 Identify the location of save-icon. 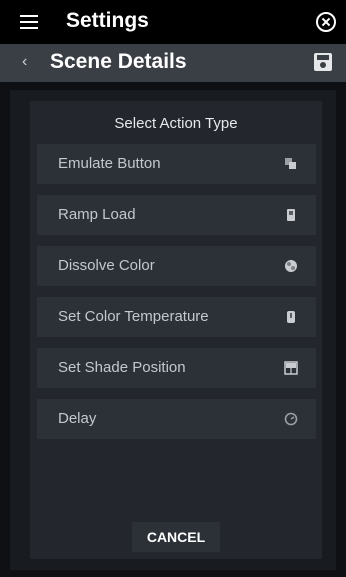
(323, 62).